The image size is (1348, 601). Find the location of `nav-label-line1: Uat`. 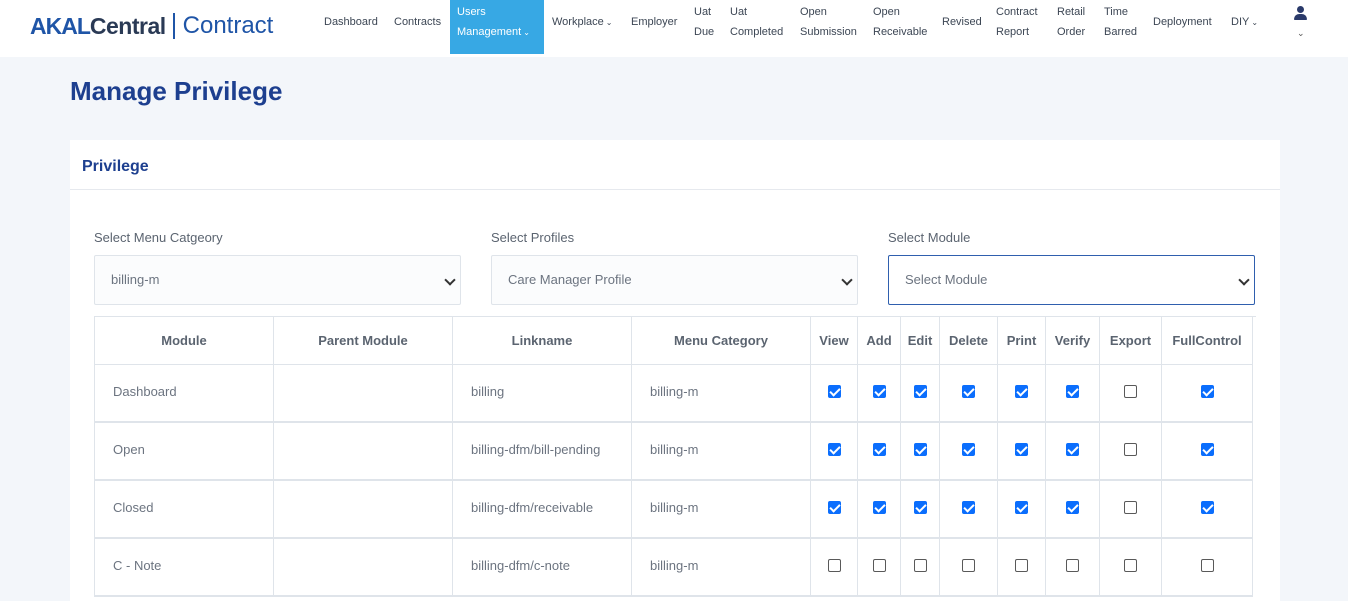

nav-label-line1: Uat is located at coordinates (739, 12).